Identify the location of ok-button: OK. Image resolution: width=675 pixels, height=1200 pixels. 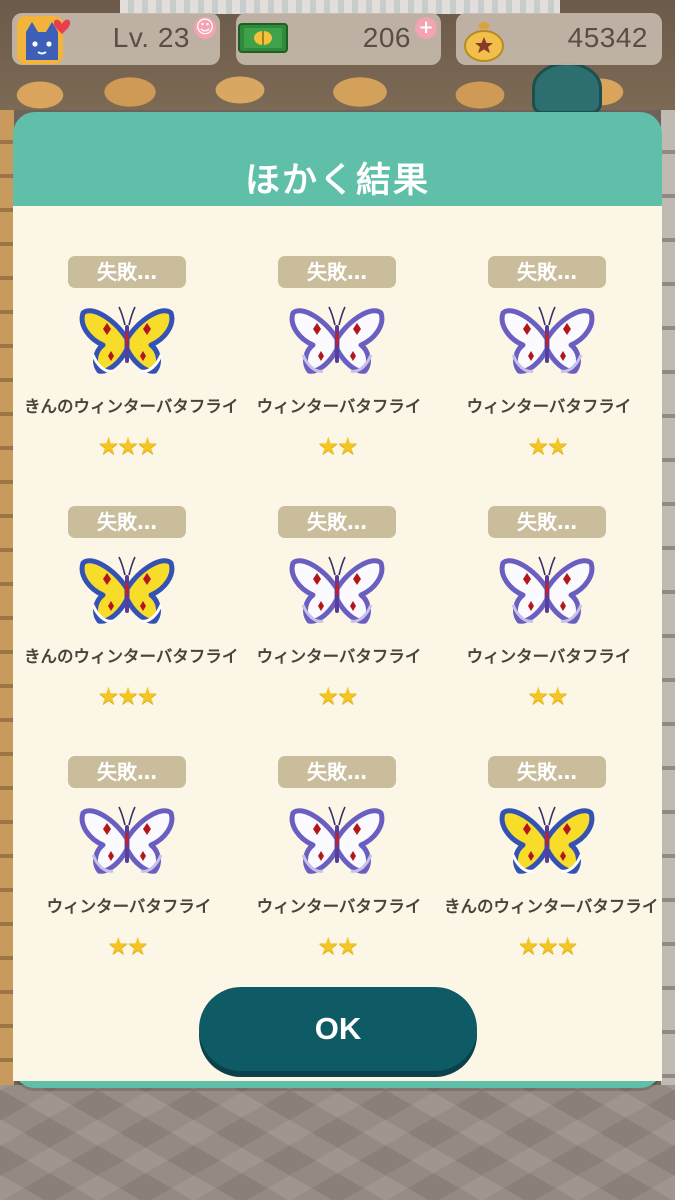
(338, 1029).